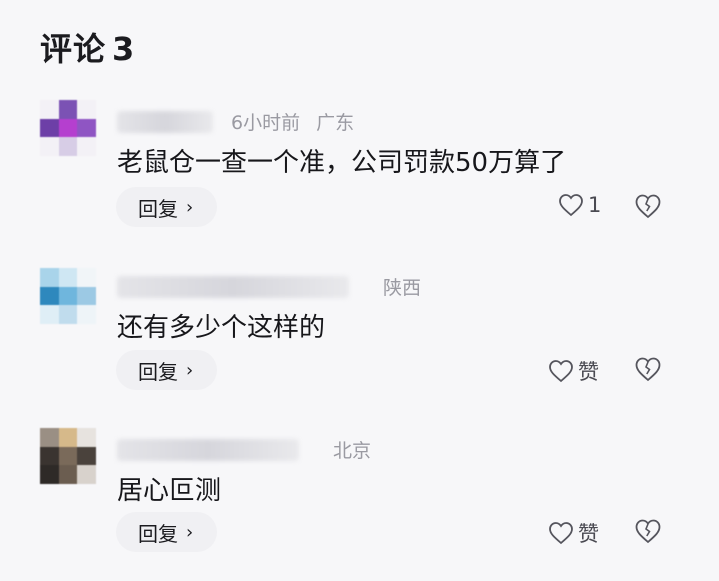 Image resolution: width=719 pixels, height=581 pixels. Describe the element at coordinates (73, 49) in the screenshot. I see `comments-title: 评论` at that location.